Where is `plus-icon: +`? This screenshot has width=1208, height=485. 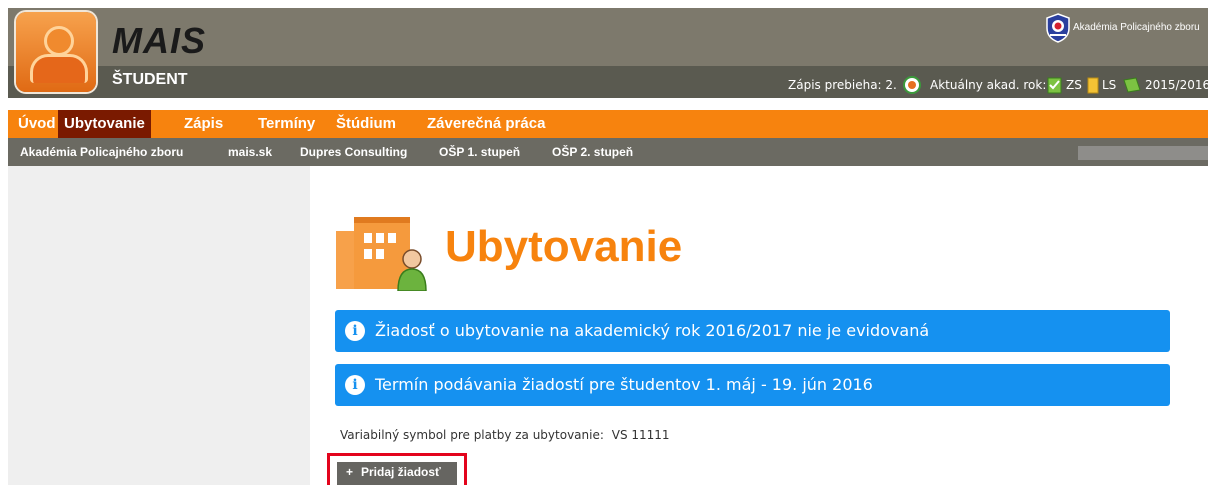 plus-icon: + is located at coordinates (350, 472).